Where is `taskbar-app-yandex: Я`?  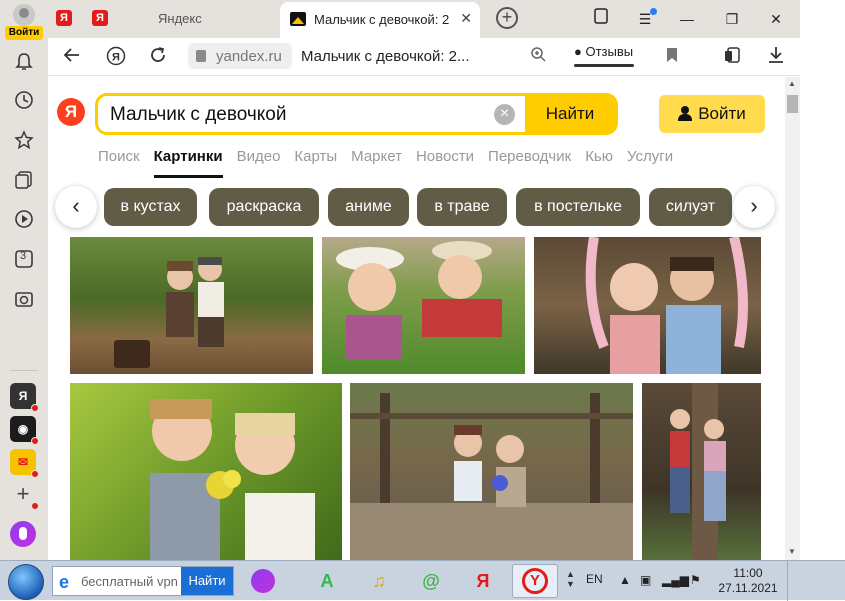
taskbar-app-yandex: Я is located at coordinates (483, 581).